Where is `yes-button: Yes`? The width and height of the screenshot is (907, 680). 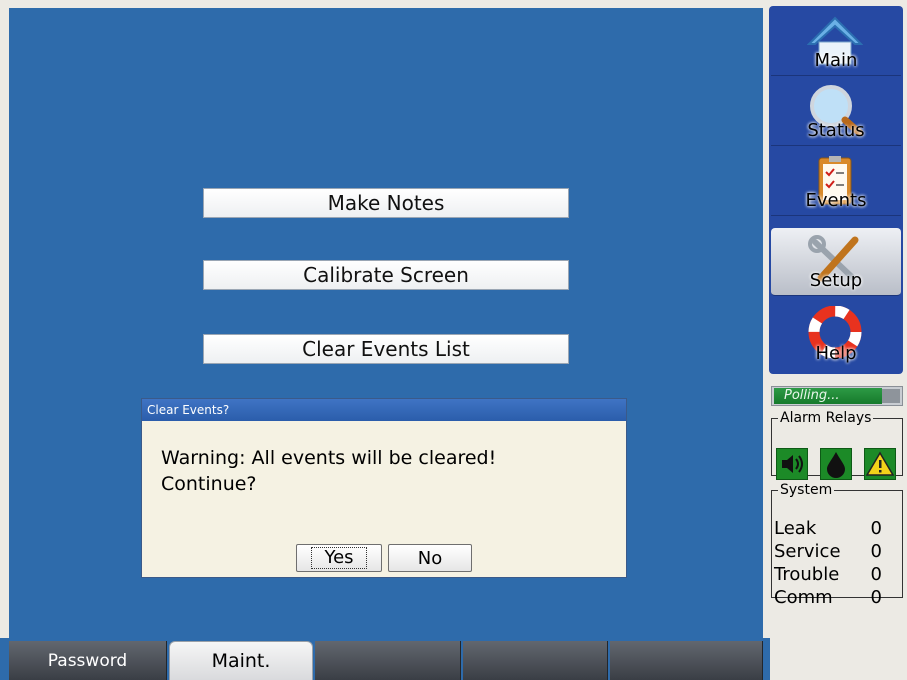
yes-button: Yes is located at coordinates (339, 558).